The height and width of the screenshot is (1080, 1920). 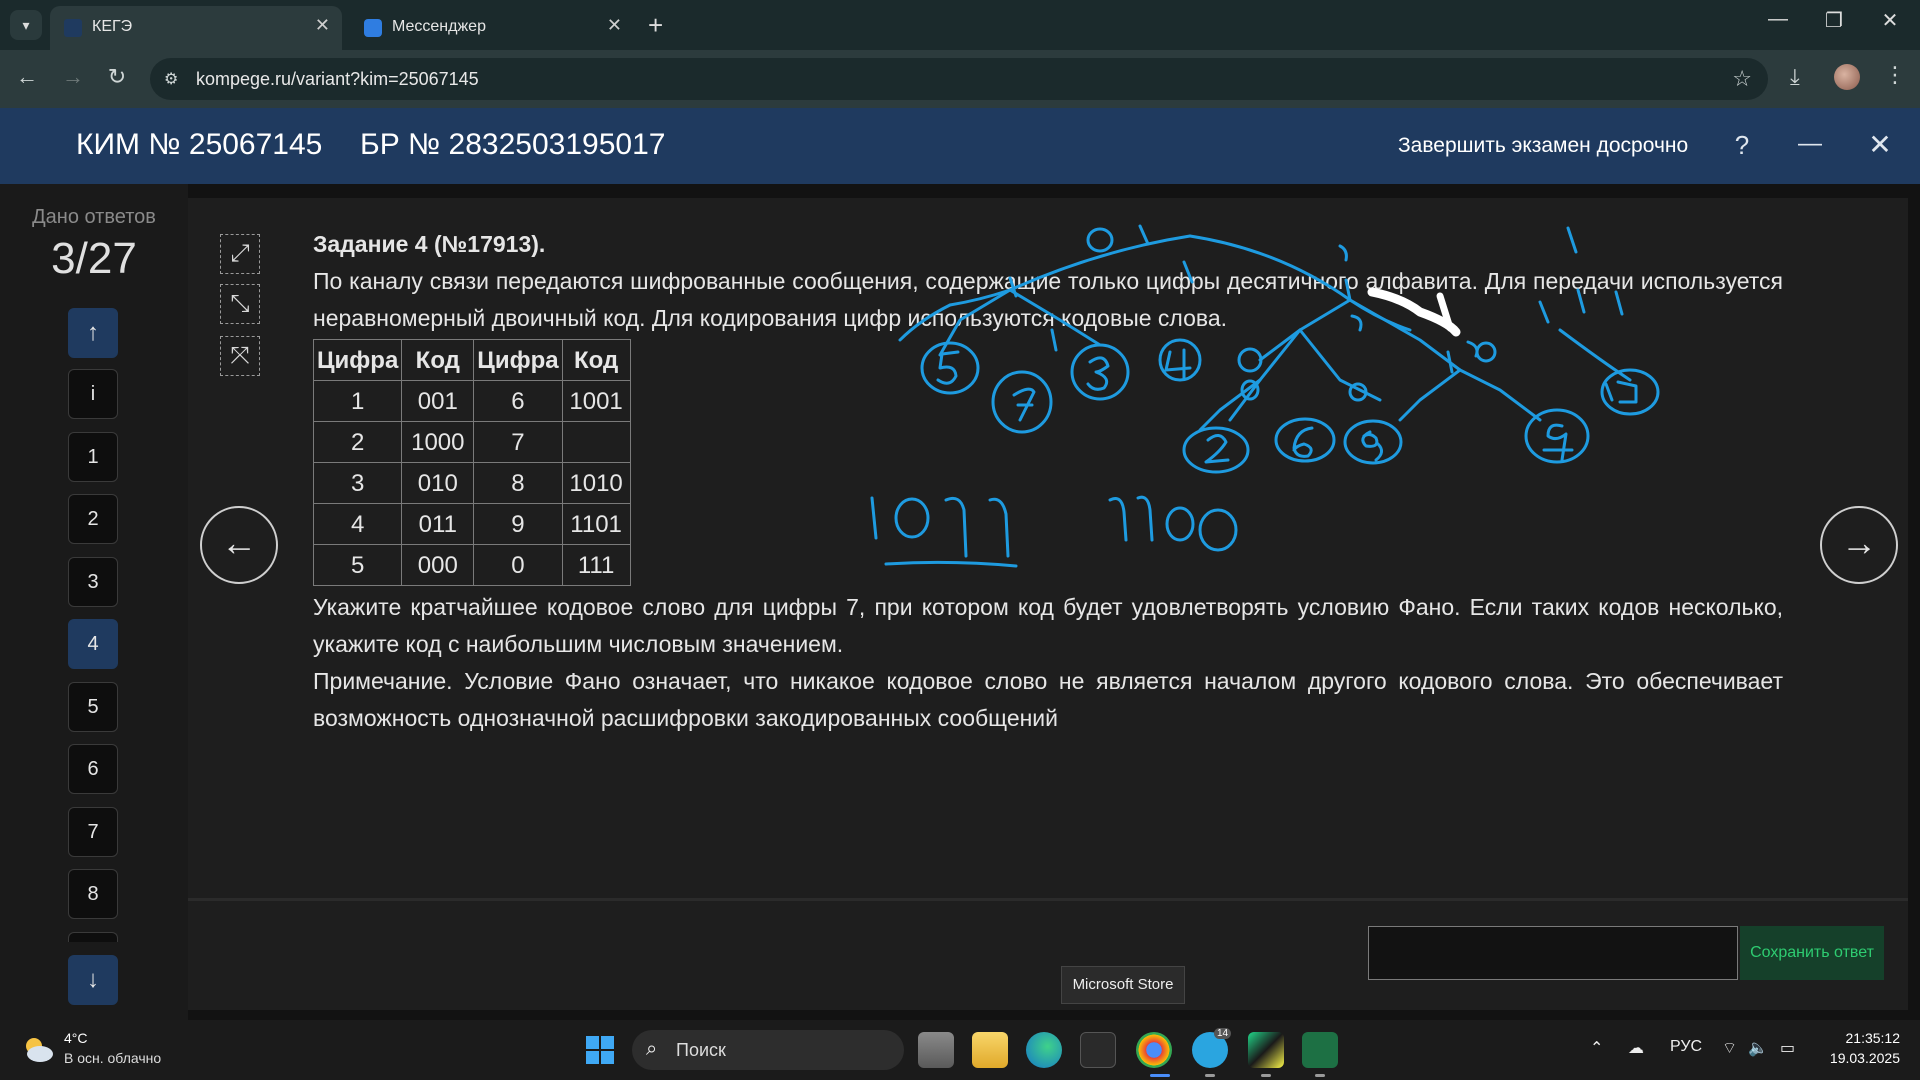 What do you see at coordinates (438, 483) in the screenshot?
I see `table-cell: 010` at bounding box center [438, 483].